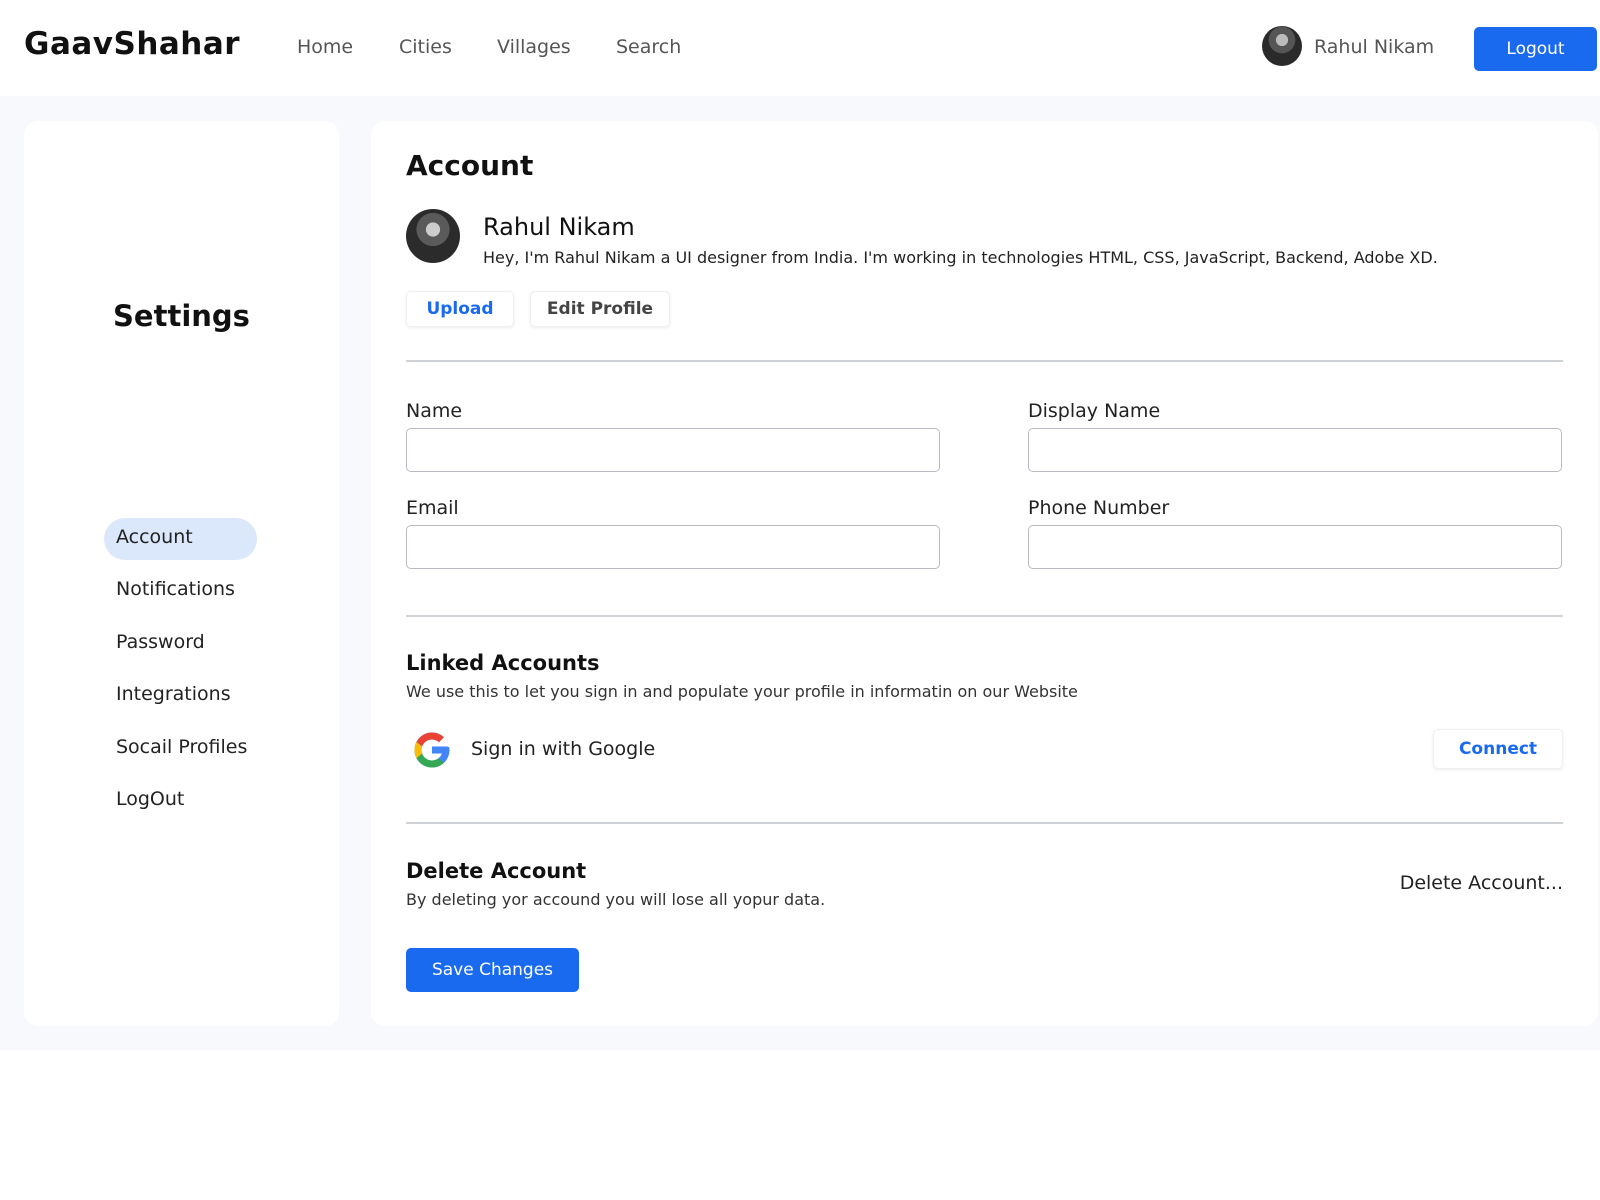  I want to click on name-label: Name, so click(434, 411).